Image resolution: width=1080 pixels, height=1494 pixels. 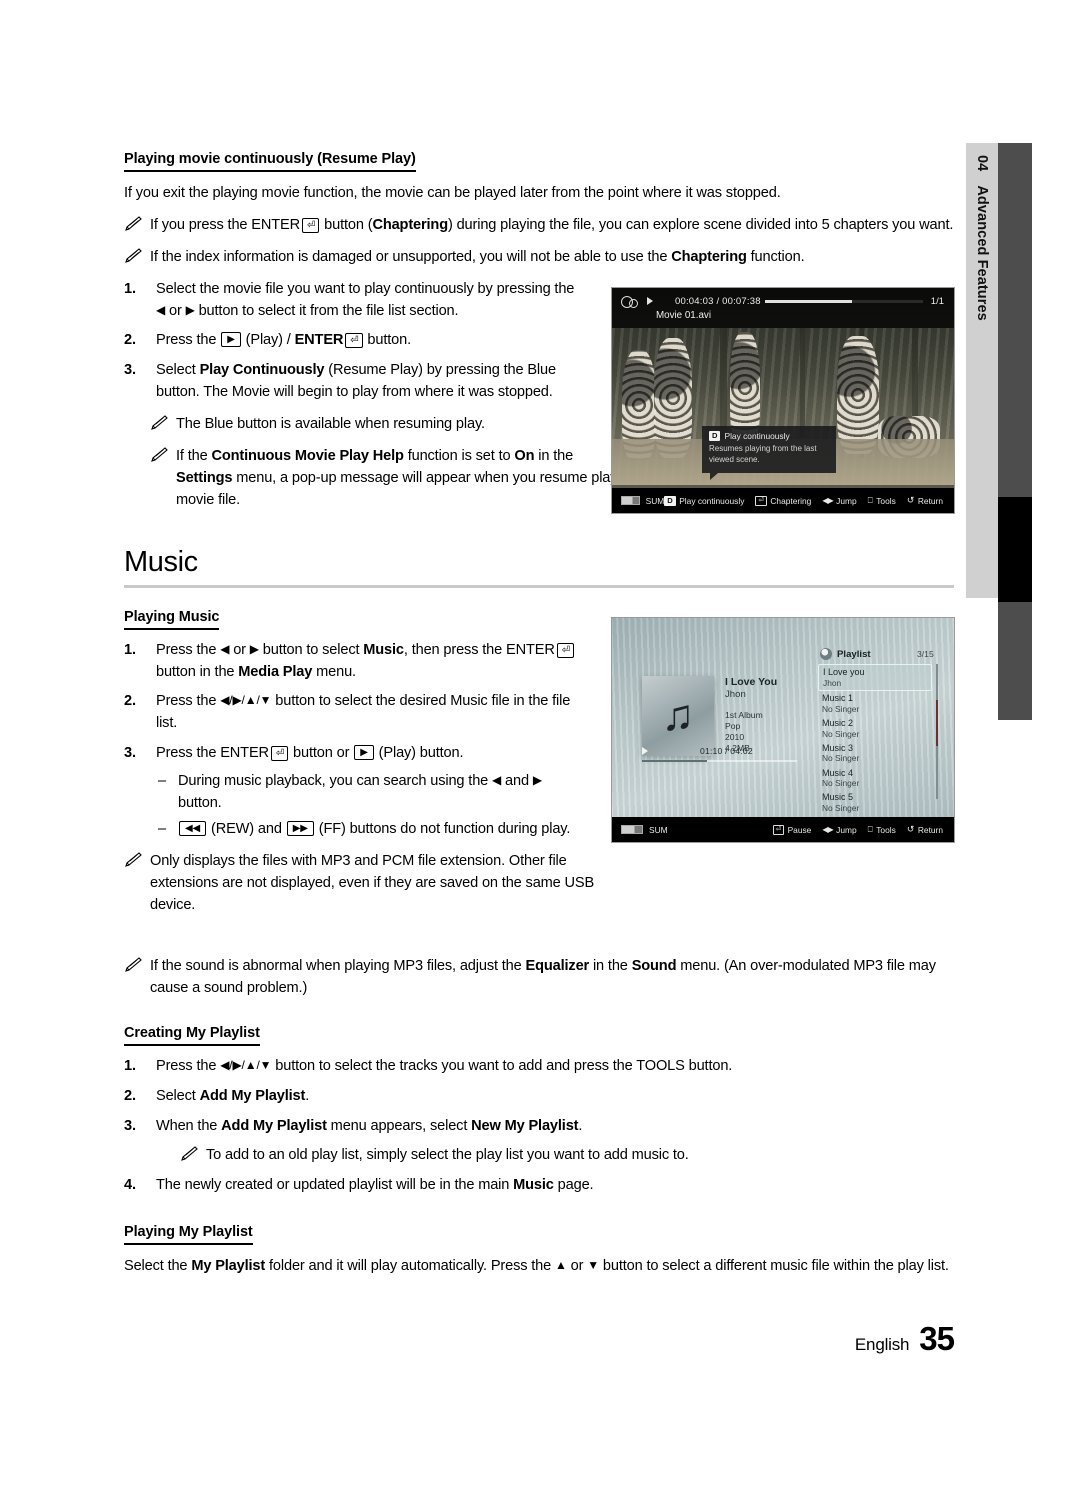 What do you see at coordinates (843, 301) in the screenshot?
I see `movie-progress-bar` at bounding box center [843, 301].